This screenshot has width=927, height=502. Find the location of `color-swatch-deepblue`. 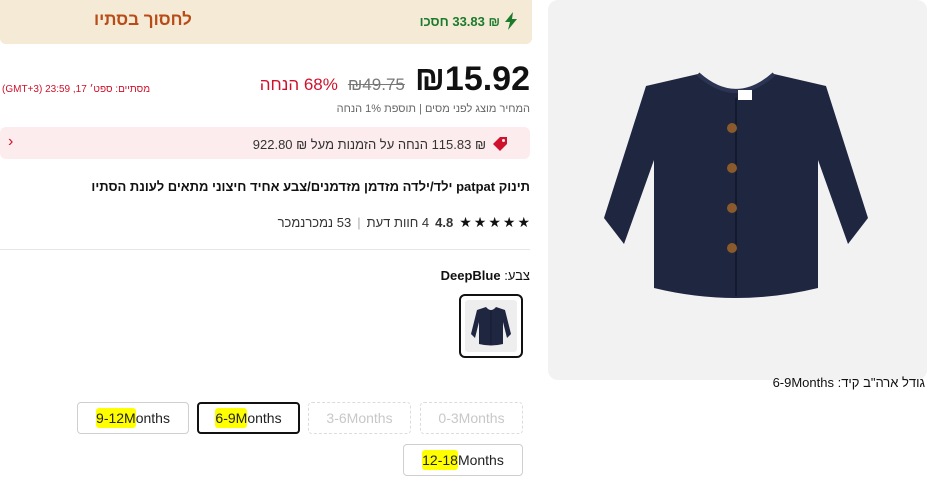

color-swatch-deepblue is located at coordinates (491, 326).